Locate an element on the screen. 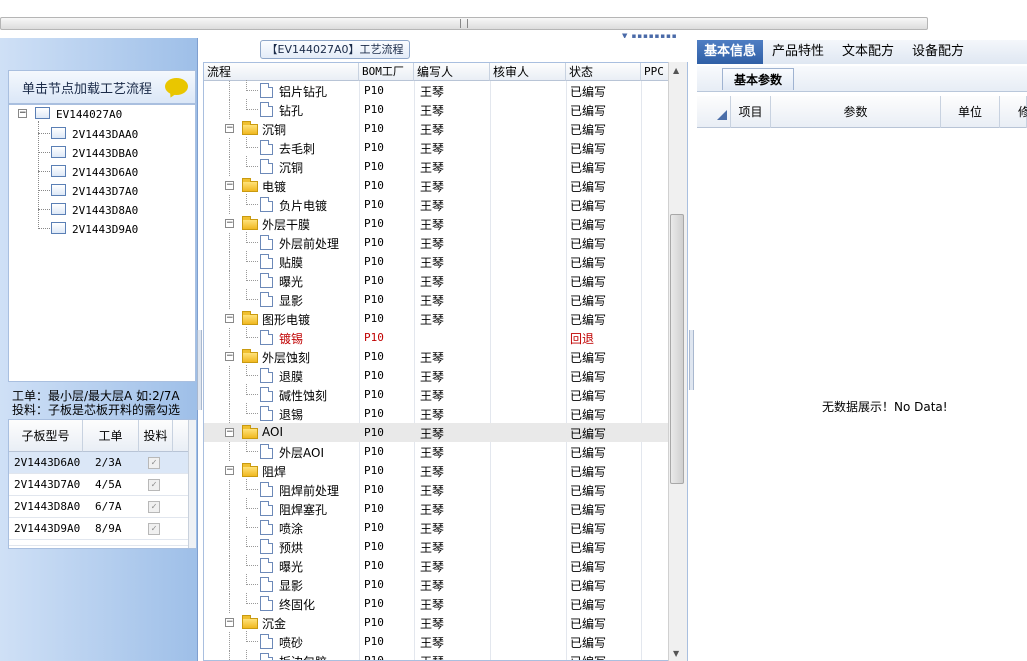 The image size is (1027, 661). tree-child-label: 2V1443D7A0 is located at coordinates (105, 191).